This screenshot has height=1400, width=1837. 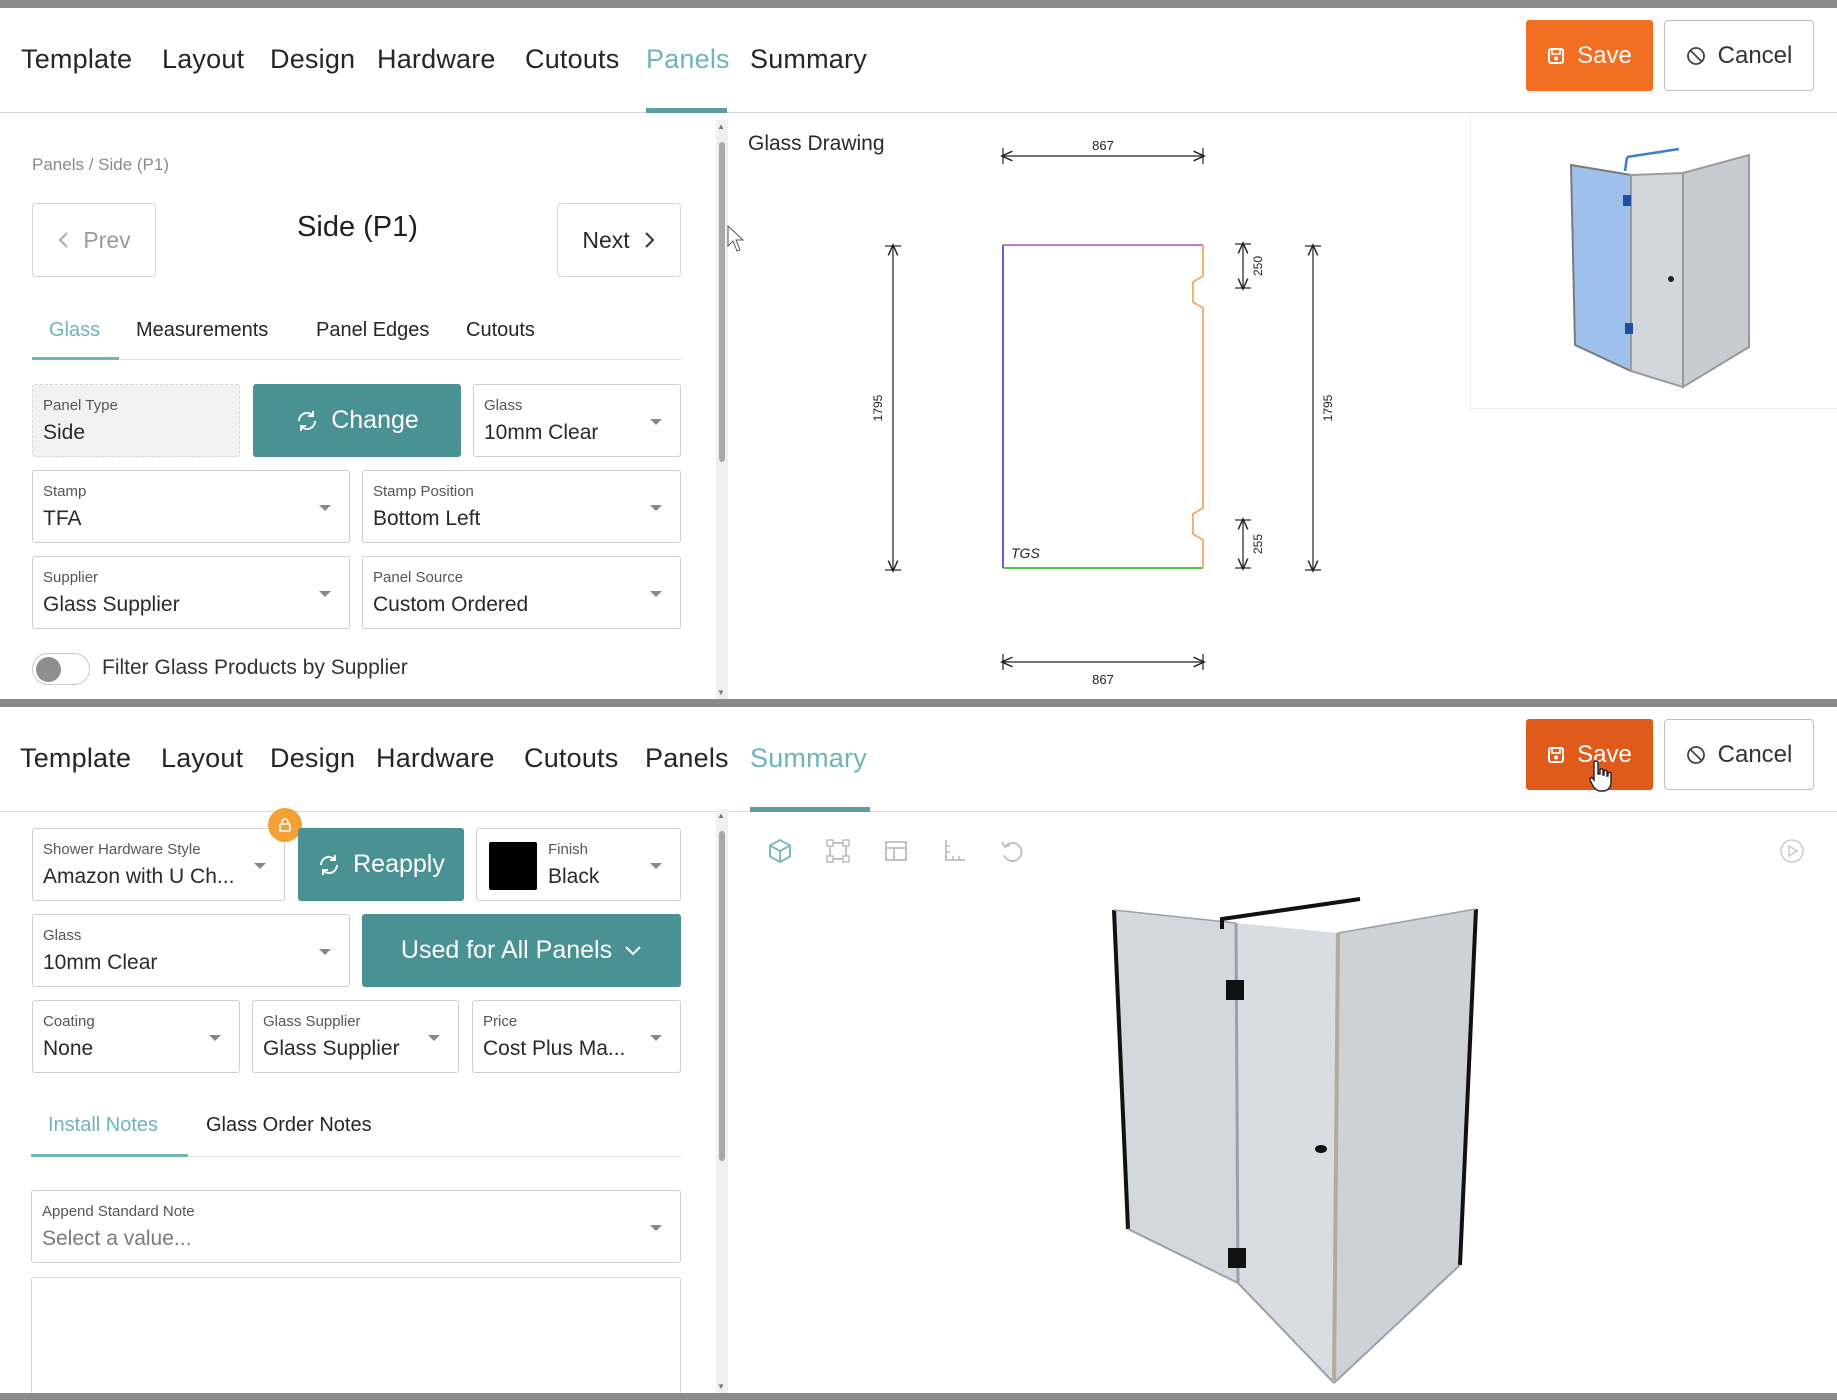 I want to click on subtab-glass-order-notes: Glass Order Notes, so click(x=289, y=1125).